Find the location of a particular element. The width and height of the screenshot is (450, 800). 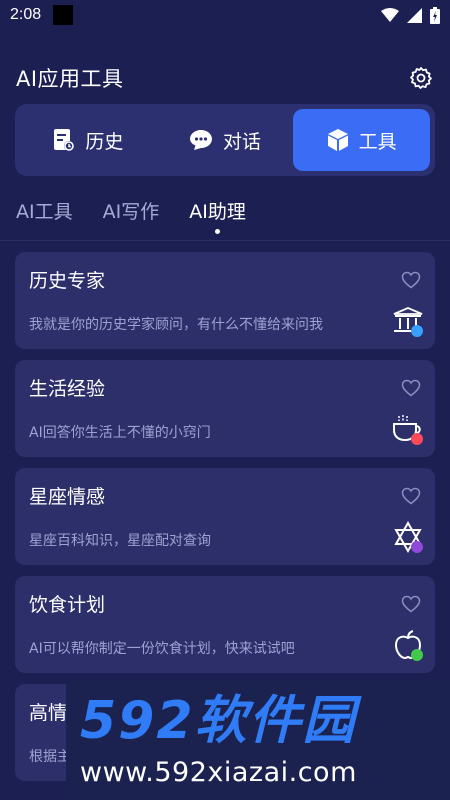

battery-icon is located at coordinates (435, 15).